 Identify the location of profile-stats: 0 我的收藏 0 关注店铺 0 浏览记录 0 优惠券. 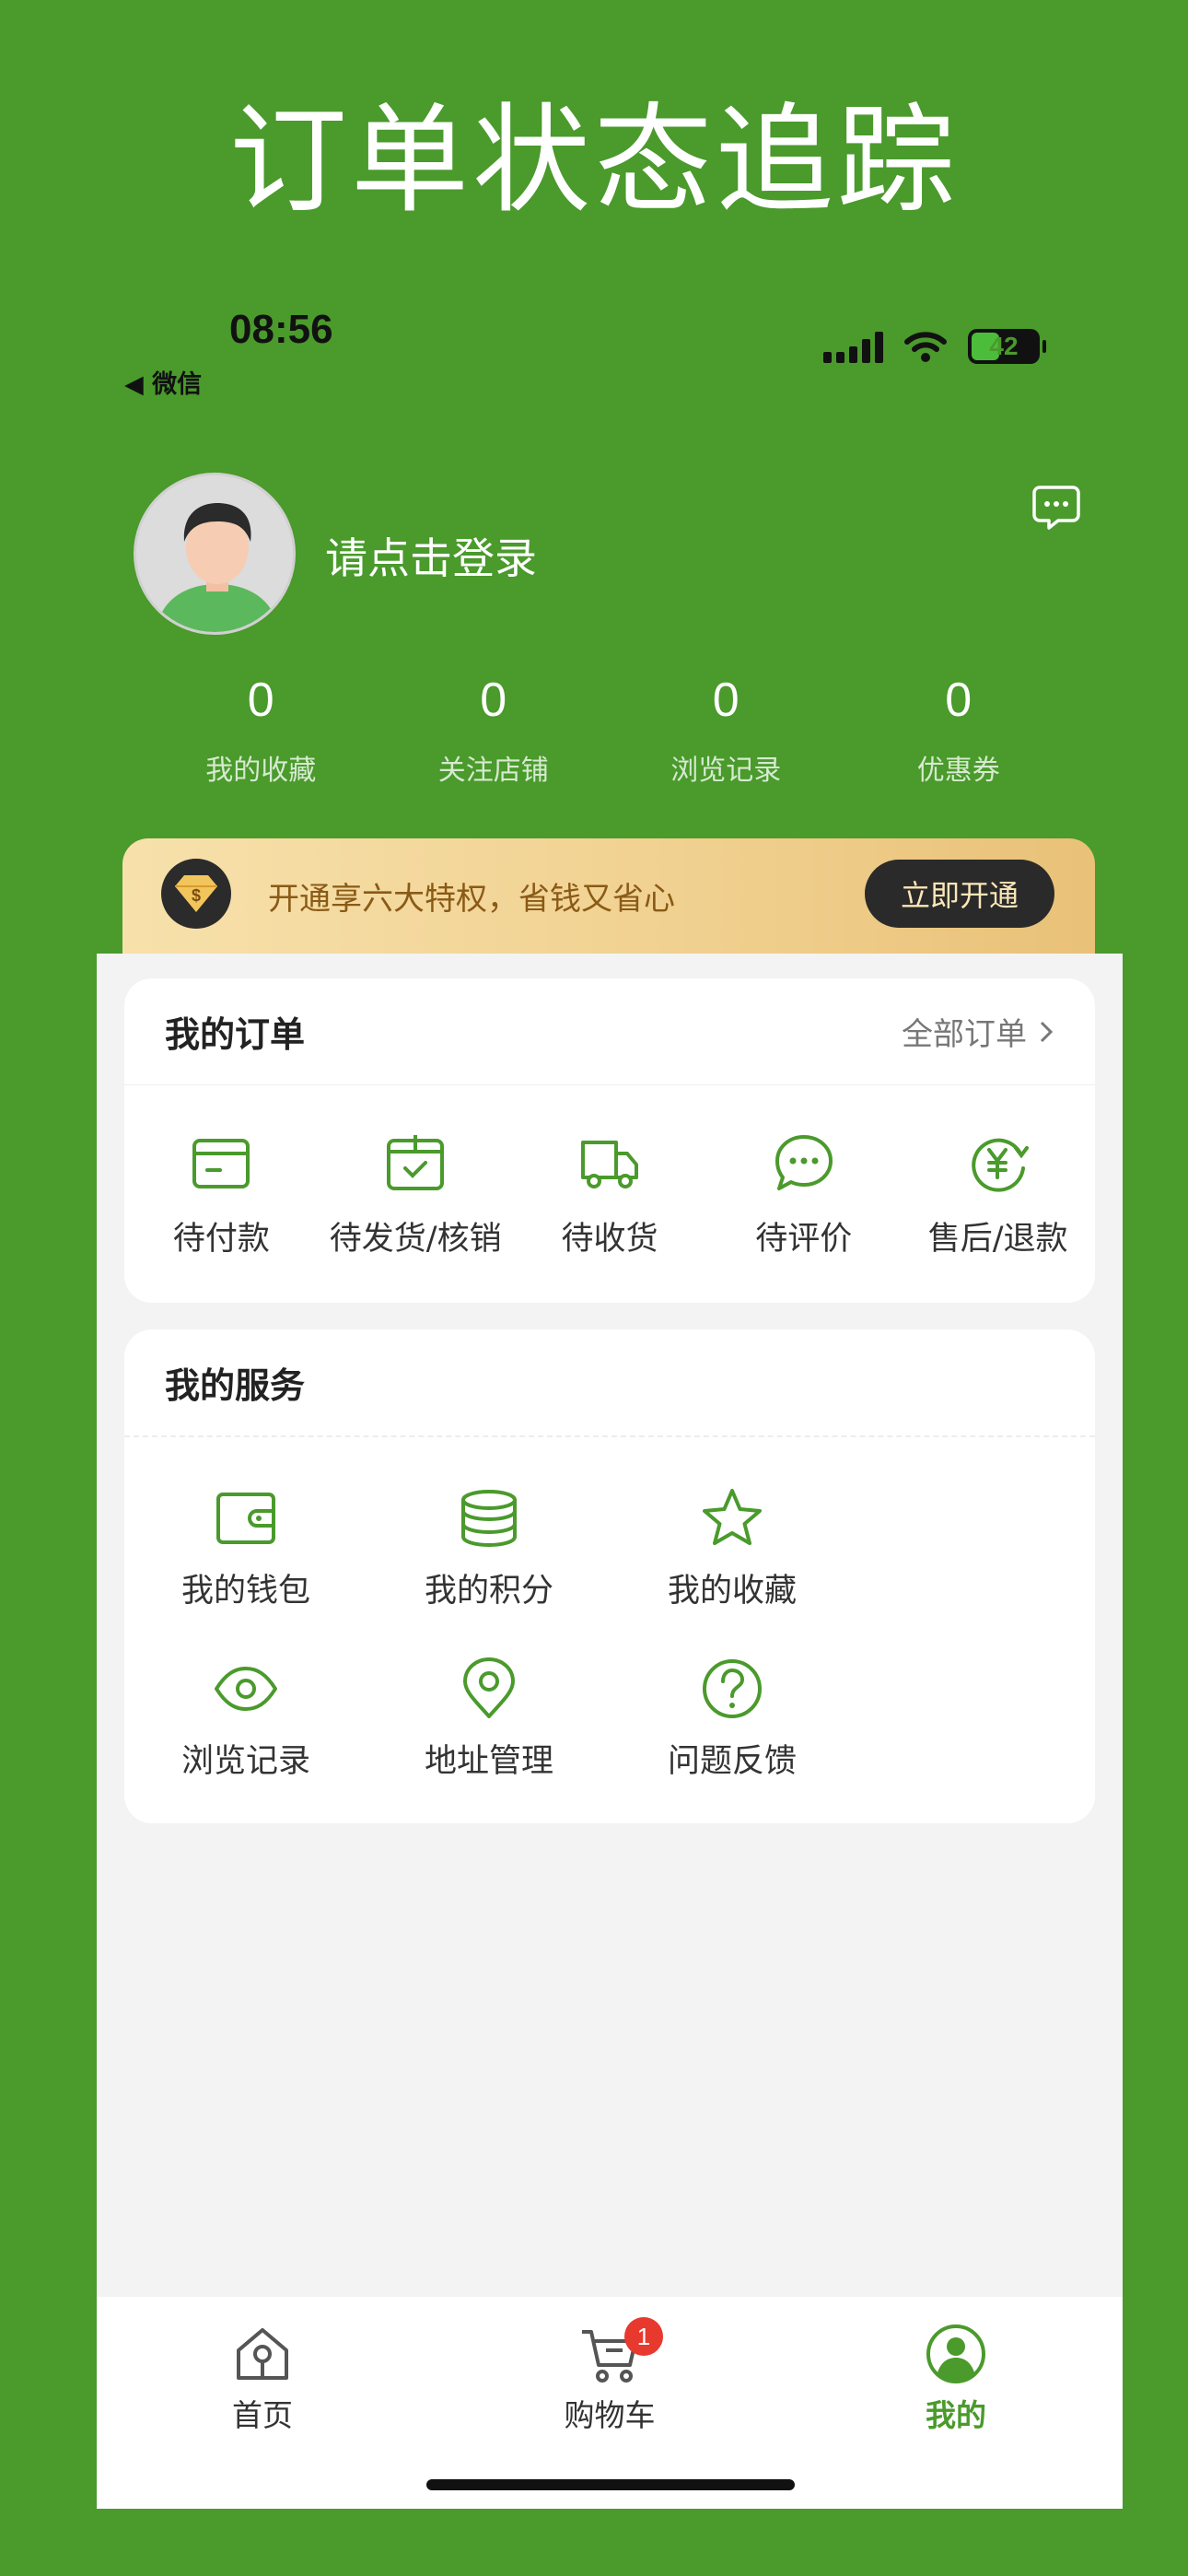
(610, 728).